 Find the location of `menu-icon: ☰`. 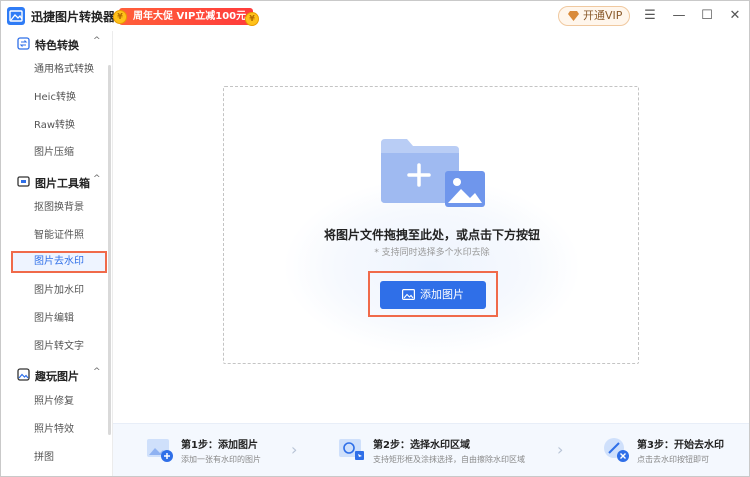

menu-icon: ☰ is located at coordinates (650, 16).